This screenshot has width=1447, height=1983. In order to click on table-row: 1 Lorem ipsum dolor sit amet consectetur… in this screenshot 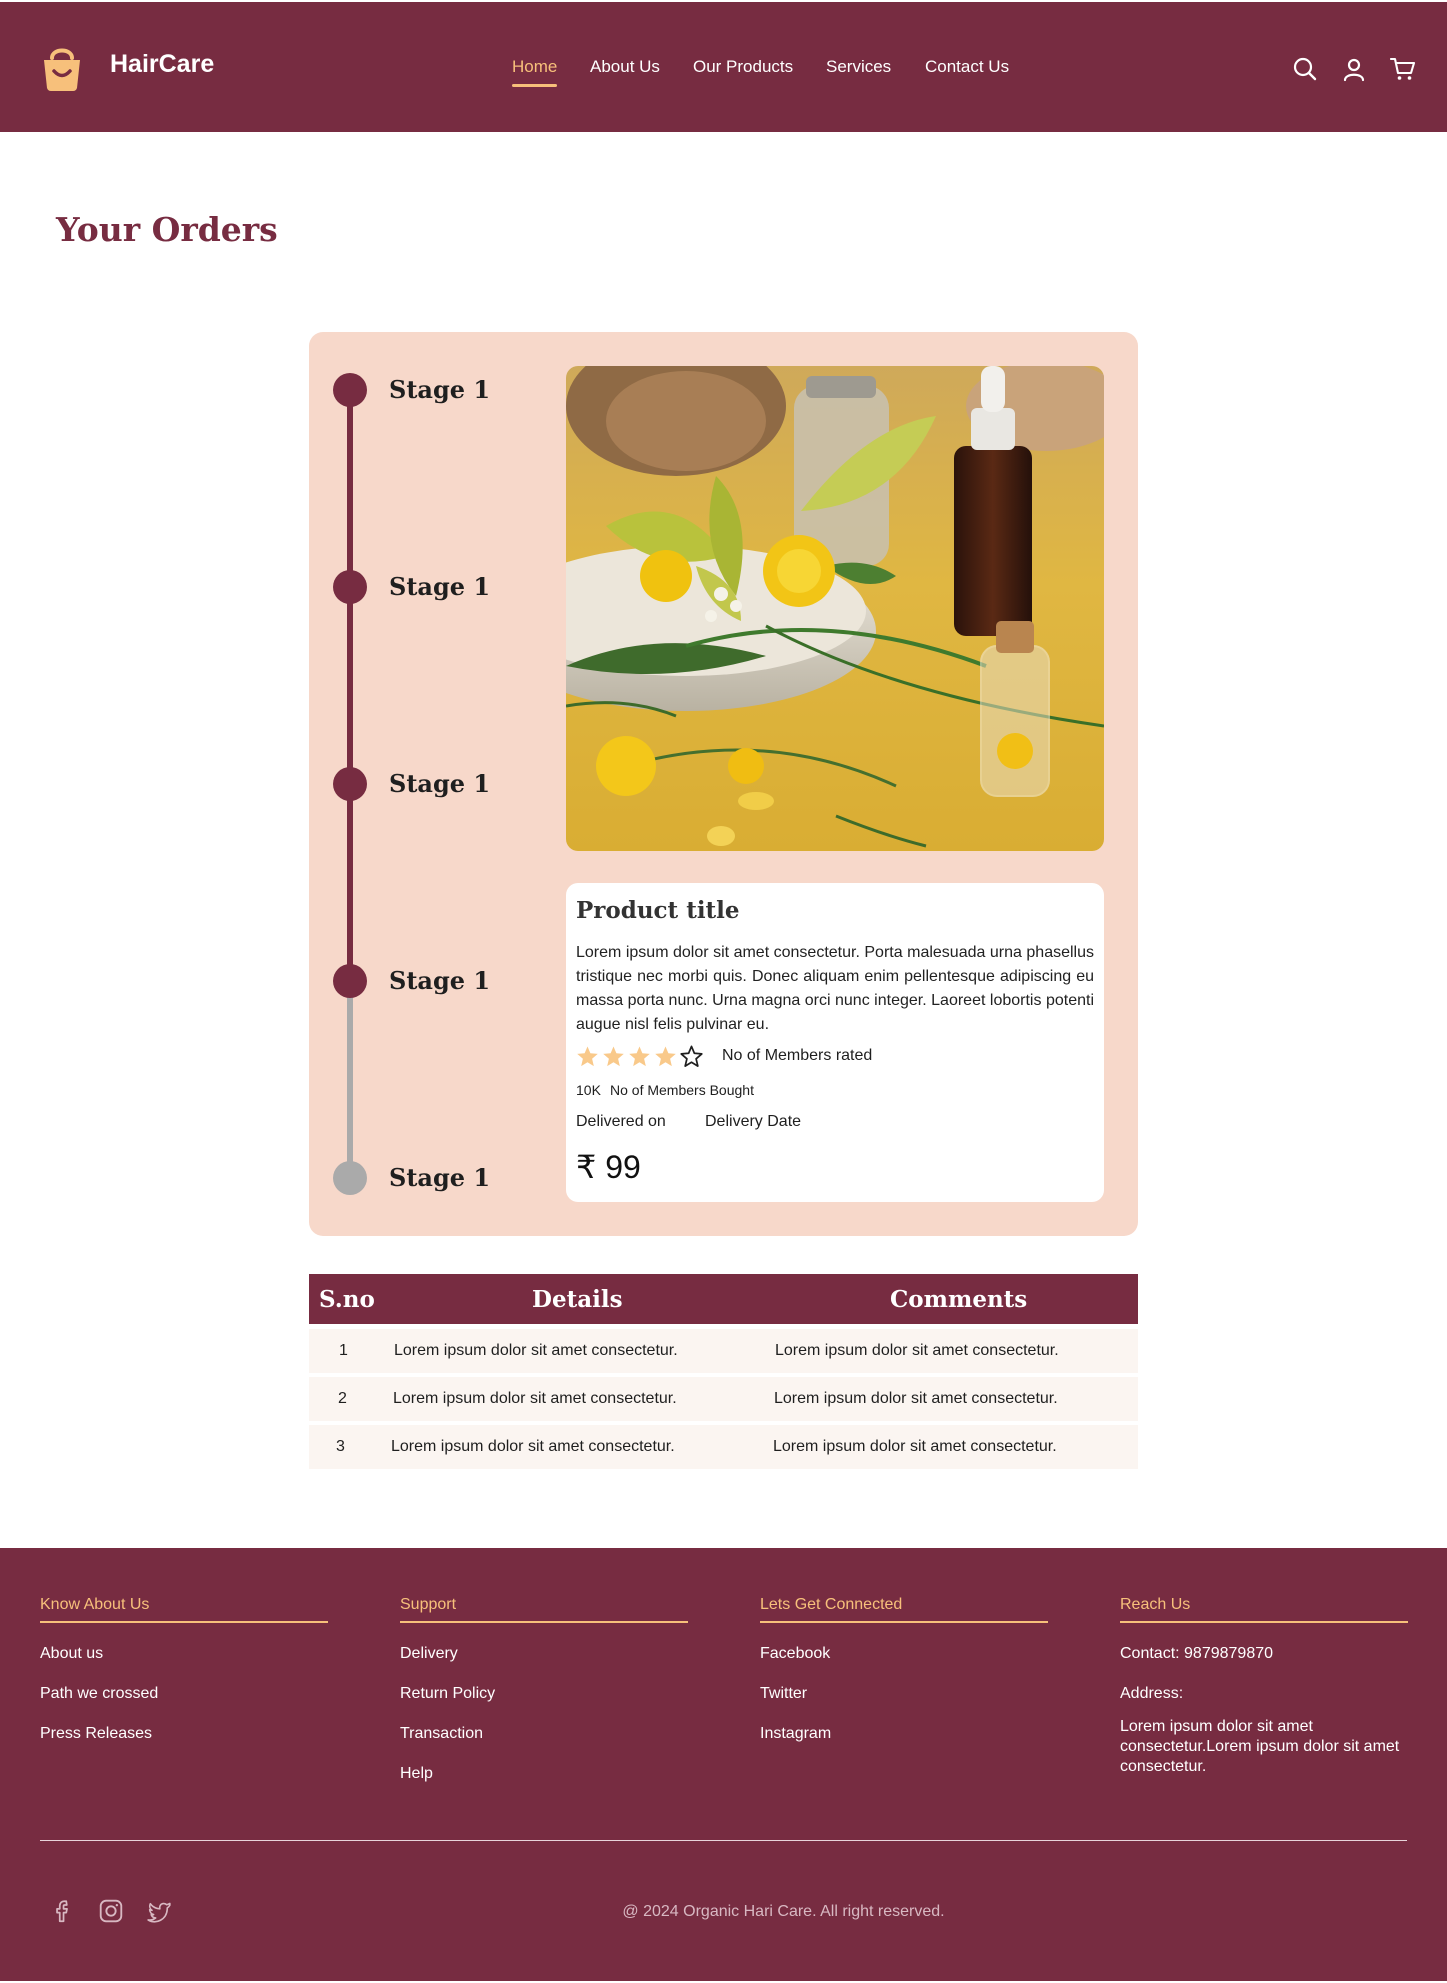, I will do `click(723, 1351)`.